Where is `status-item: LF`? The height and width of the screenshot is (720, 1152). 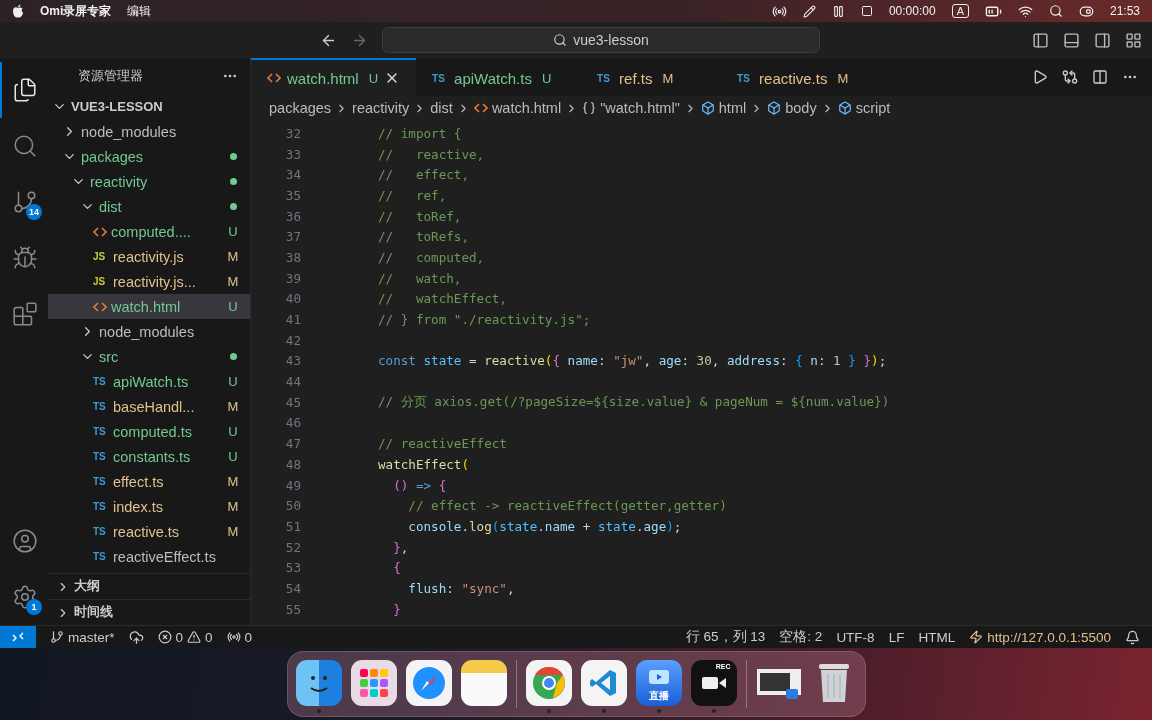 status-item: LF is located at coordinates (896, 637).